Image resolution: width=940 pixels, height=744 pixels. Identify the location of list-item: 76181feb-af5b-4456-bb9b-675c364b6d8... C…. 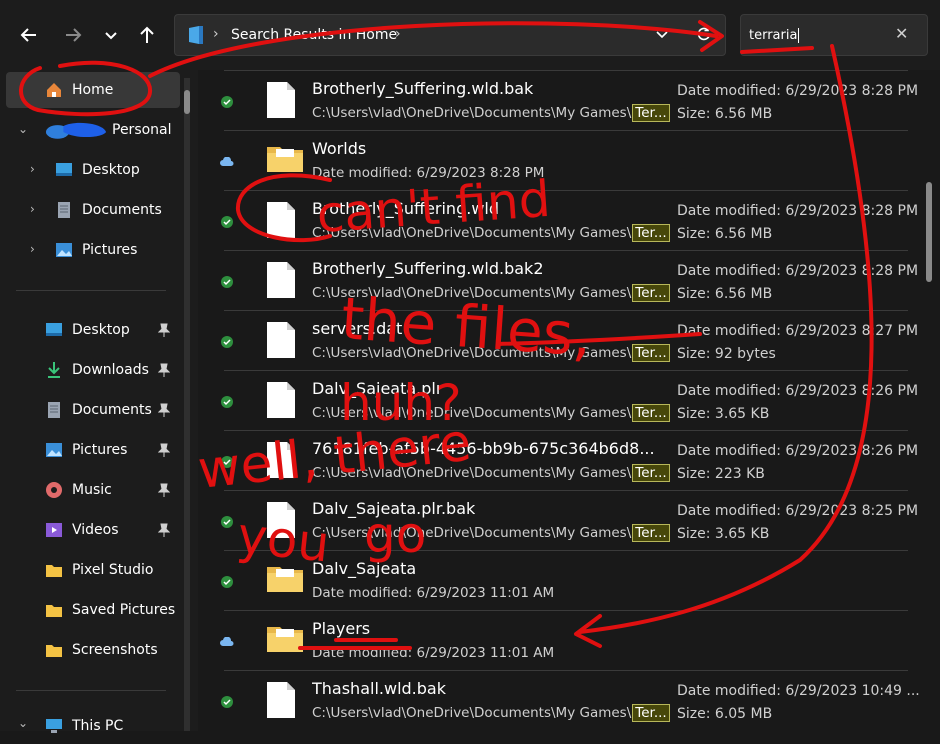
(569, 460).